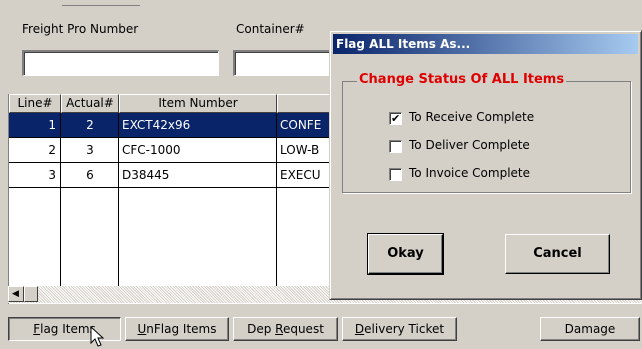 This screenshot has height=349, width=642. Describe the element at coordinates (469, 173) in the screenshot. I see `invoice-complete-label: To Invoice Complete` at that location.